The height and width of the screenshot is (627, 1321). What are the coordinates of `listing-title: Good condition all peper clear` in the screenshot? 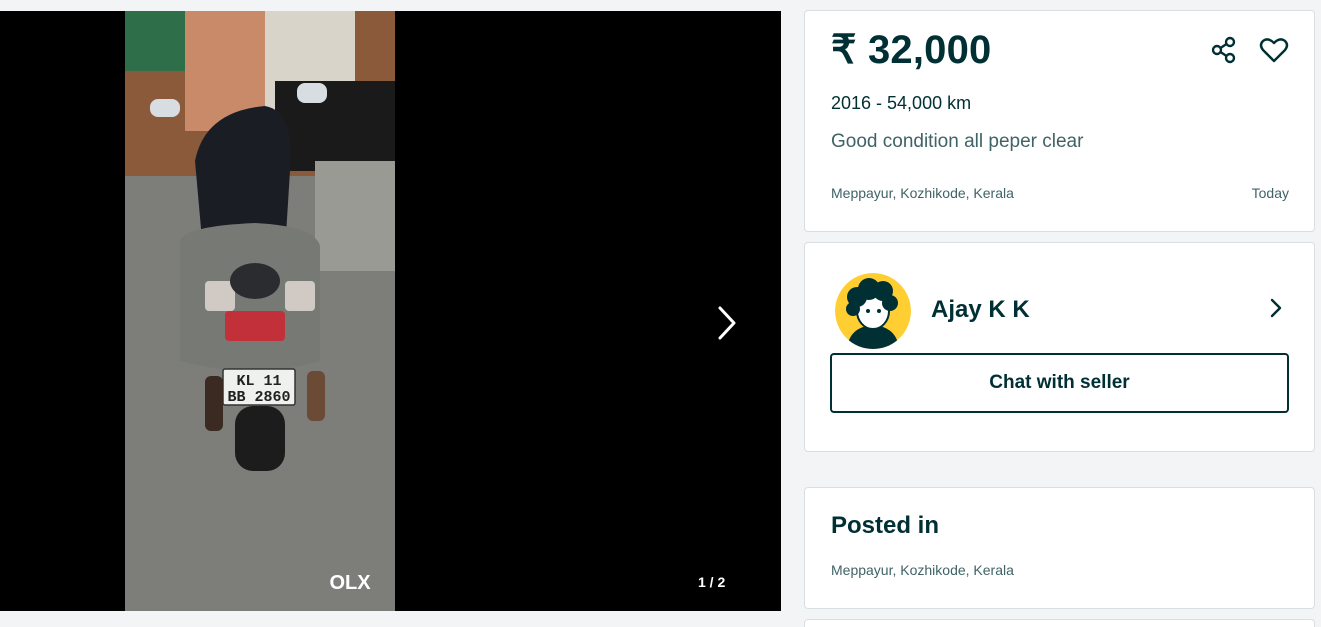 It's located at (957, 141).